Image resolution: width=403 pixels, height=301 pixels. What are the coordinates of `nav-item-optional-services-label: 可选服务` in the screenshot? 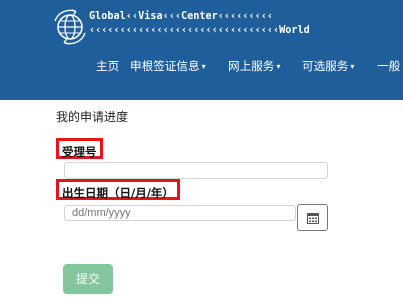 It's located at (325, 66).